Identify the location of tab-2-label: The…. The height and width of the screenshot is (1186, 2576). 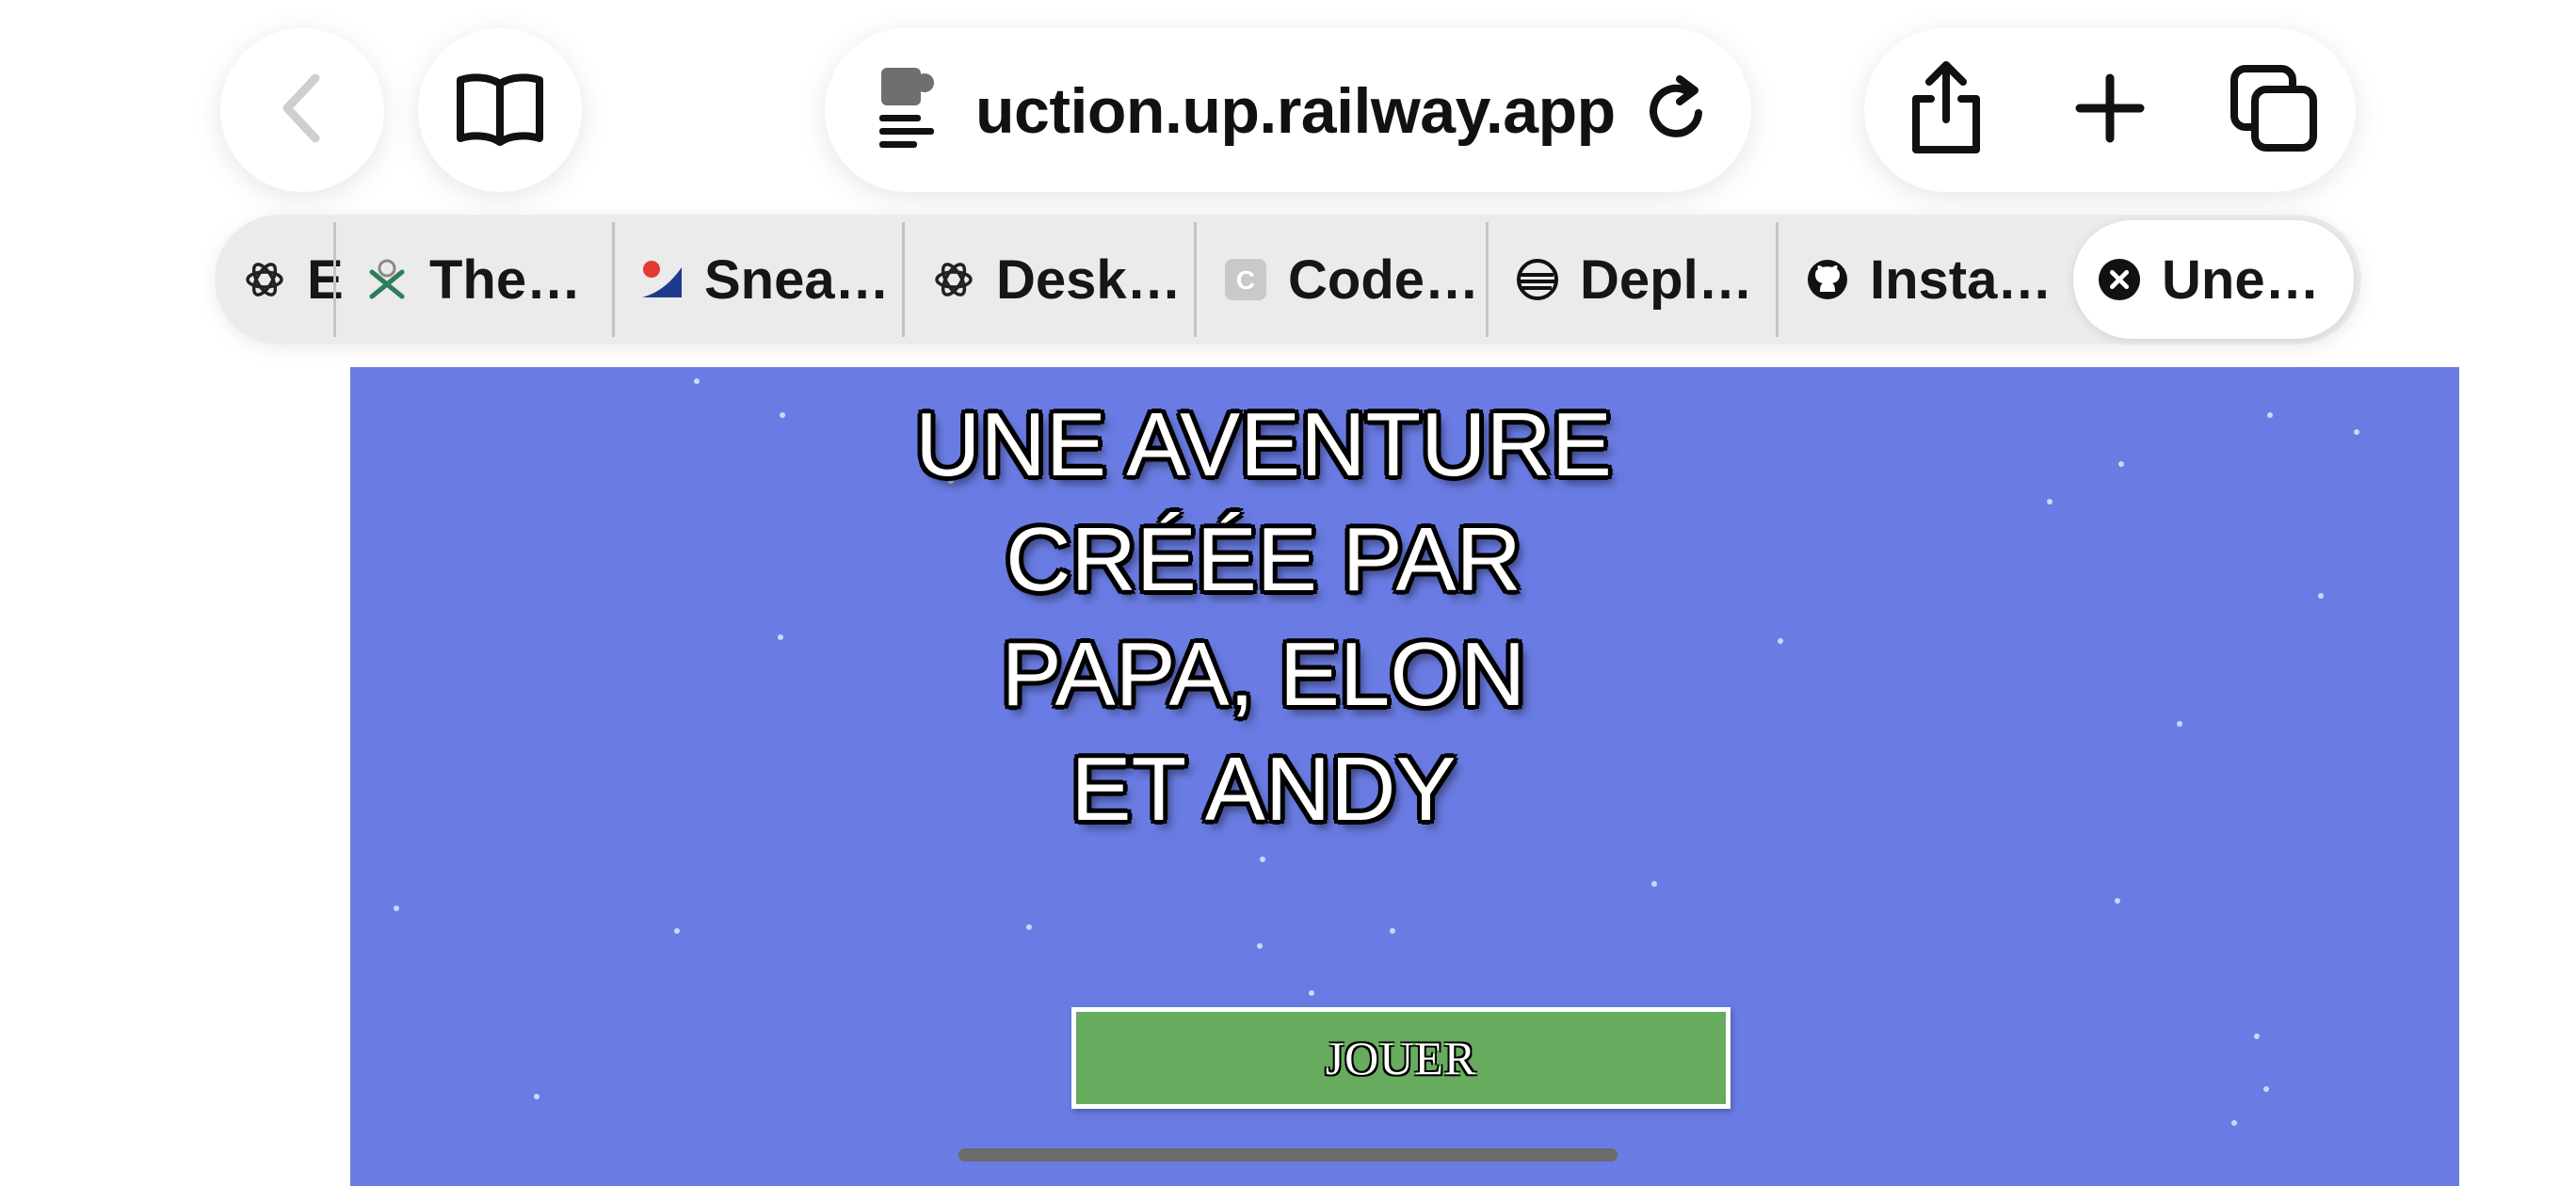
(505, 279).